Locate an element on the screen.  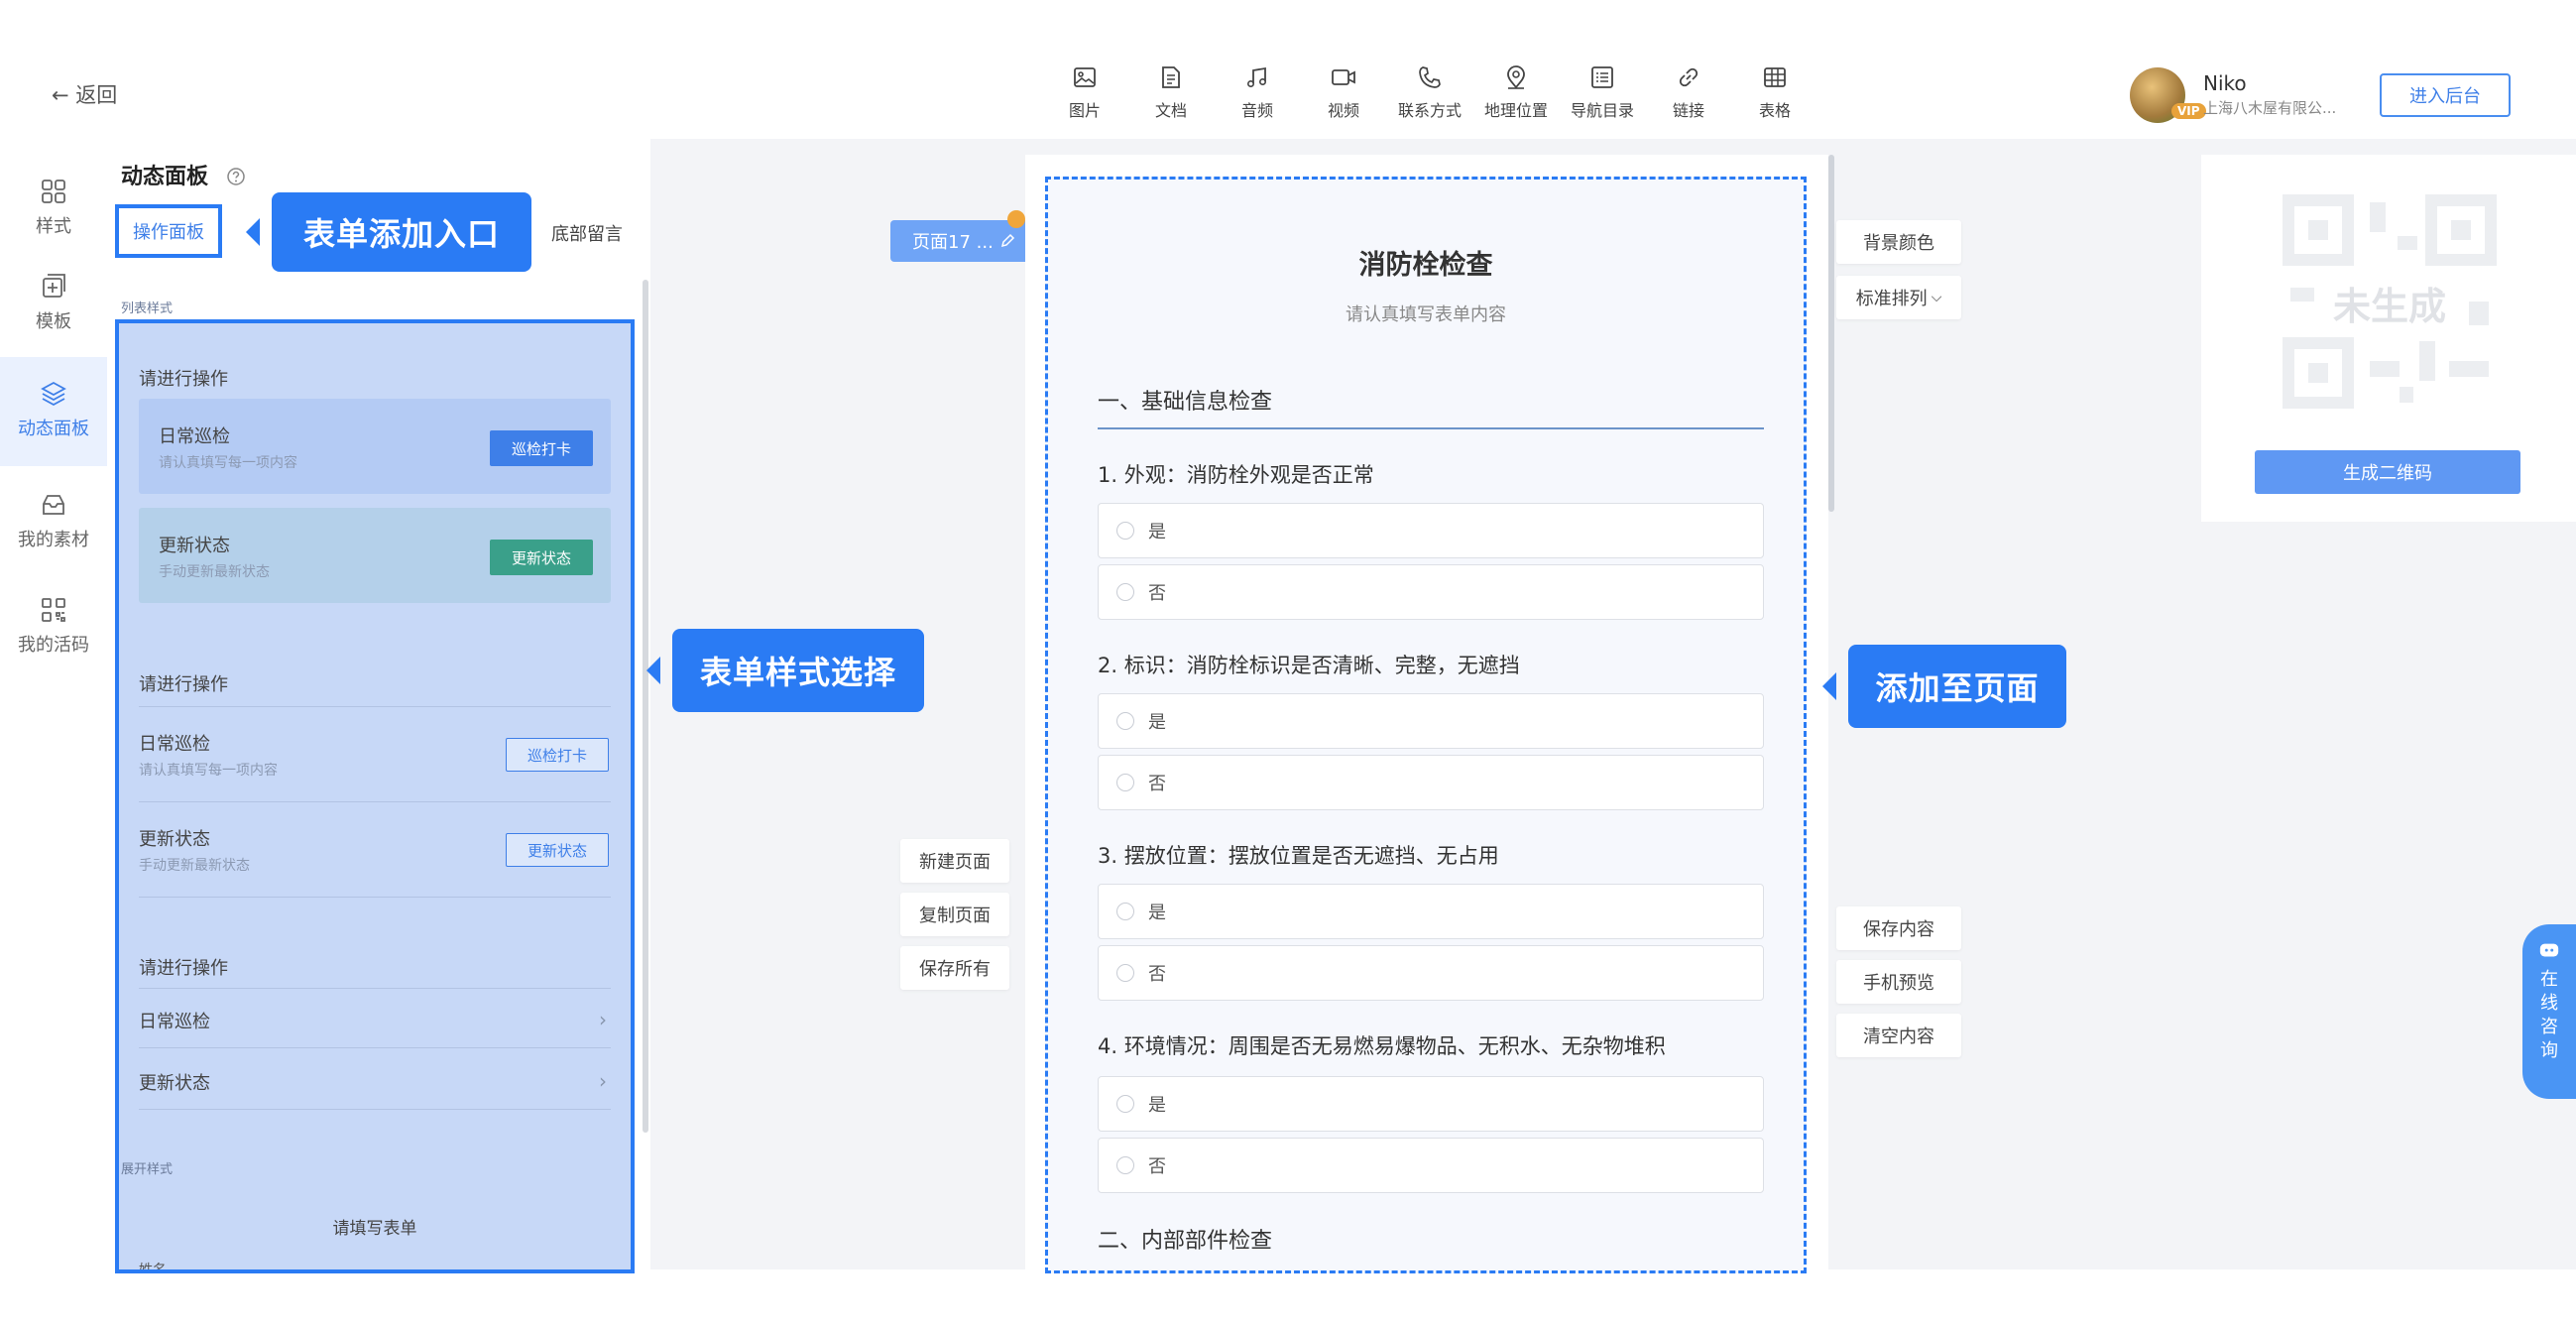
tool-label: 图片 is located at coordinates (1085, 111).